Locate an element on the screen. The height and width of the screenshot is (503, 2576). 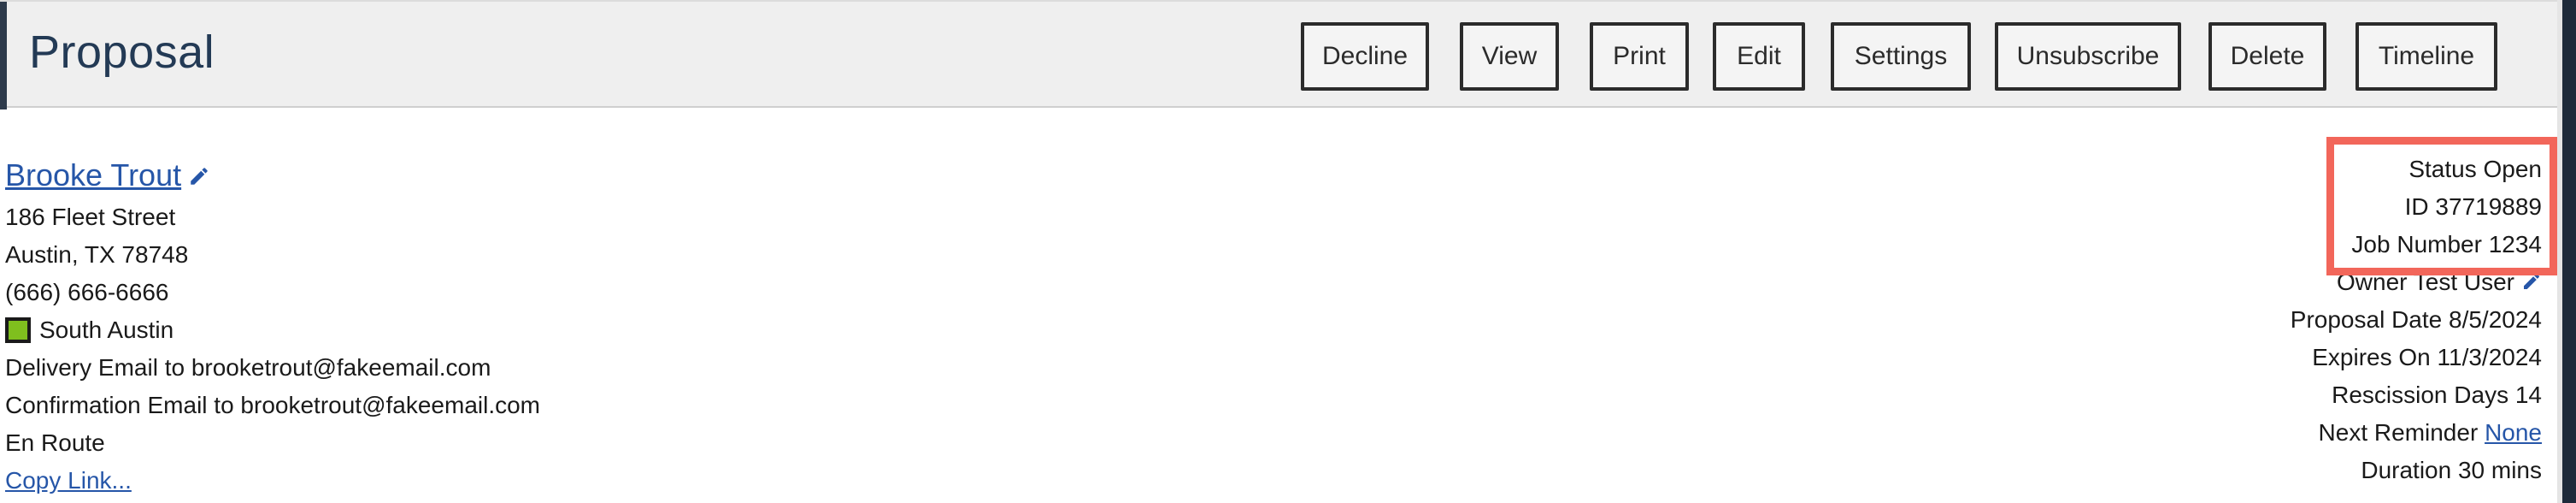
header-accent-rule is located at coordinates (3, 55).